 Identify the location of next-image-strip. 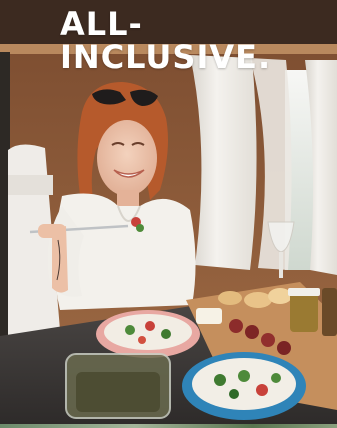
(168, 426).